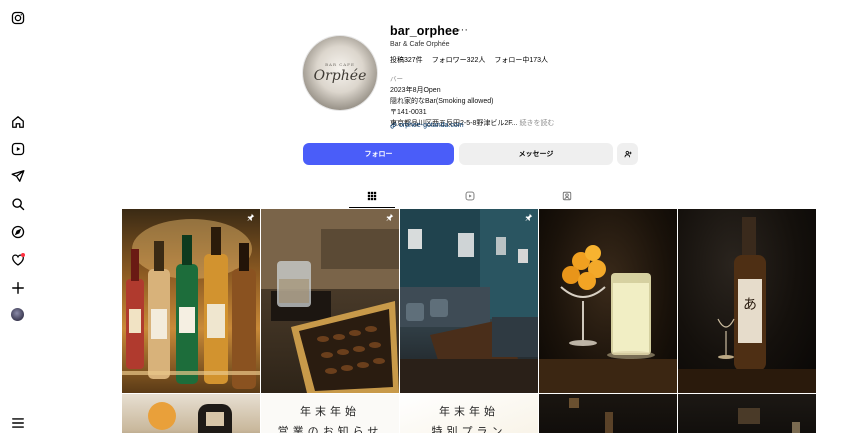 The width and height of the screenshot is (863, 433). What do you see at coordinates (23, 255) in the screenshot?
I see `notification-dot` at bounding box center [23, 255].